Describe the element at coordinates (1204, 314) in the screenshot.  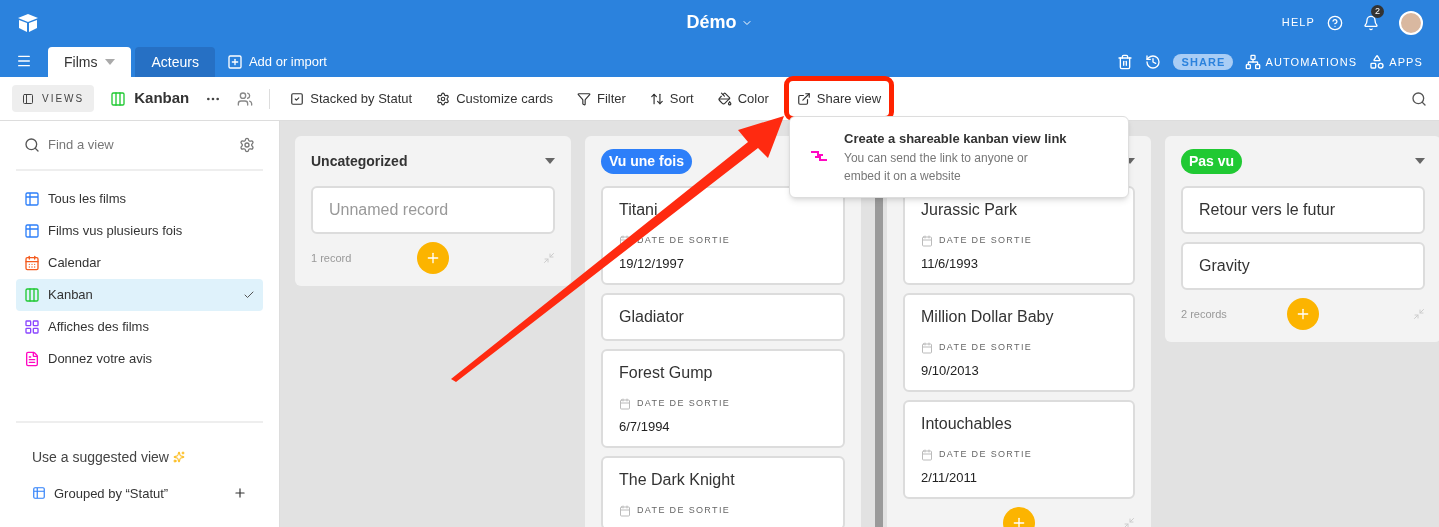
I see `record-count: 2 records` at that location.